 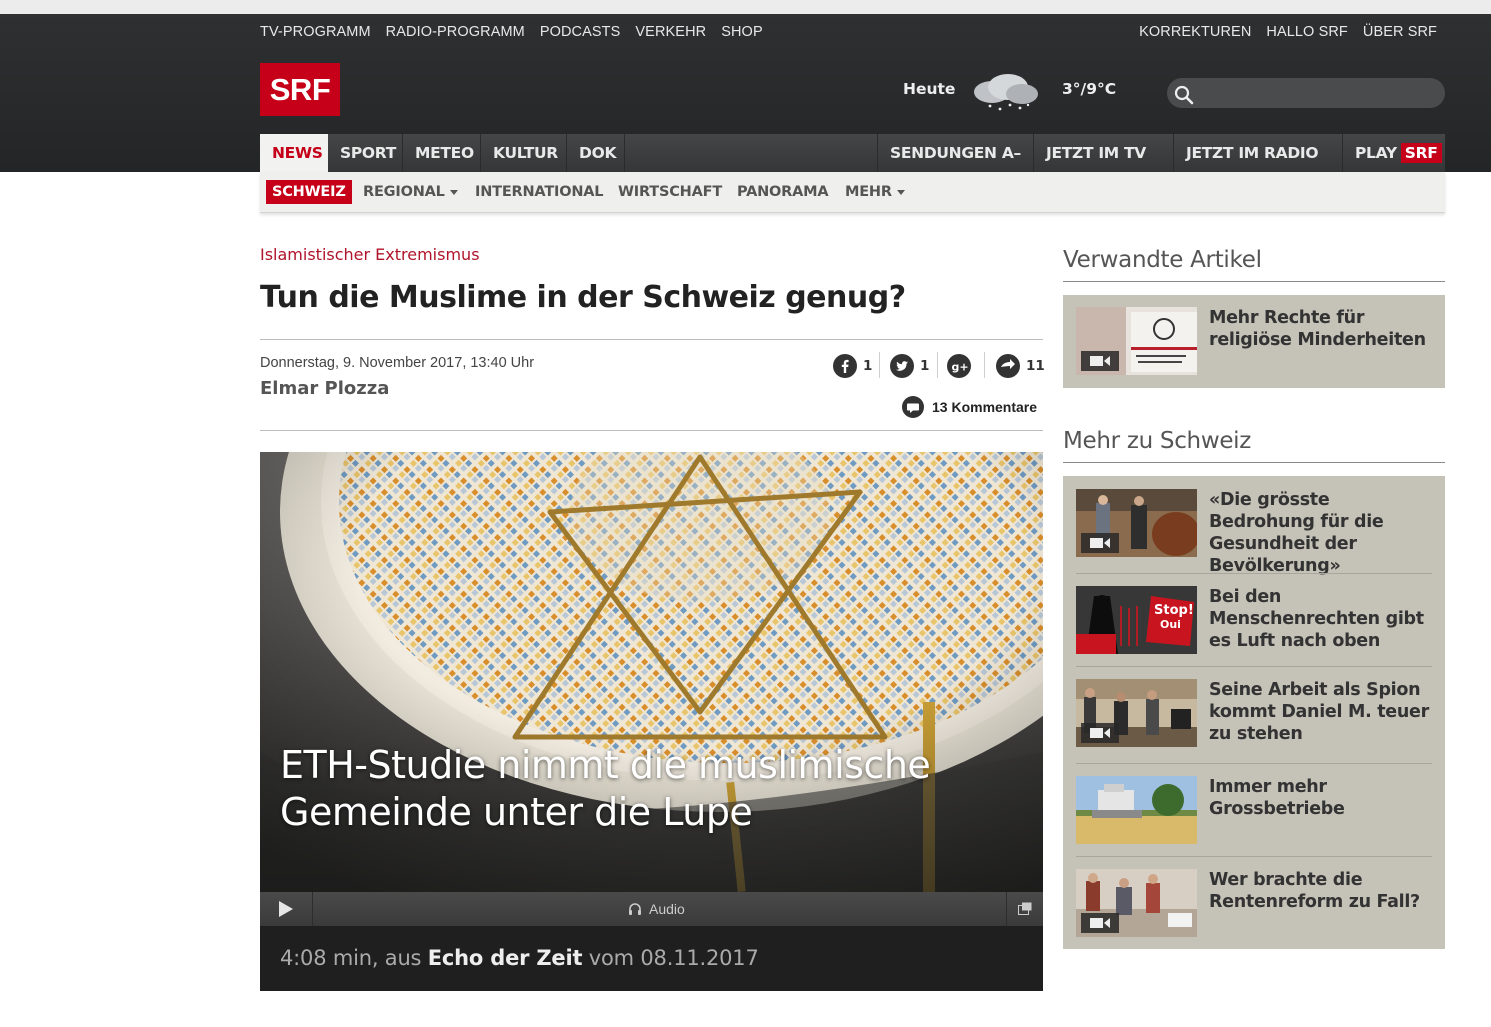 What do you see at coordinates (539, 192) in the screenshot?
I see `subnav-international: INTERNATIONAL` at bounding box center [539, 192].